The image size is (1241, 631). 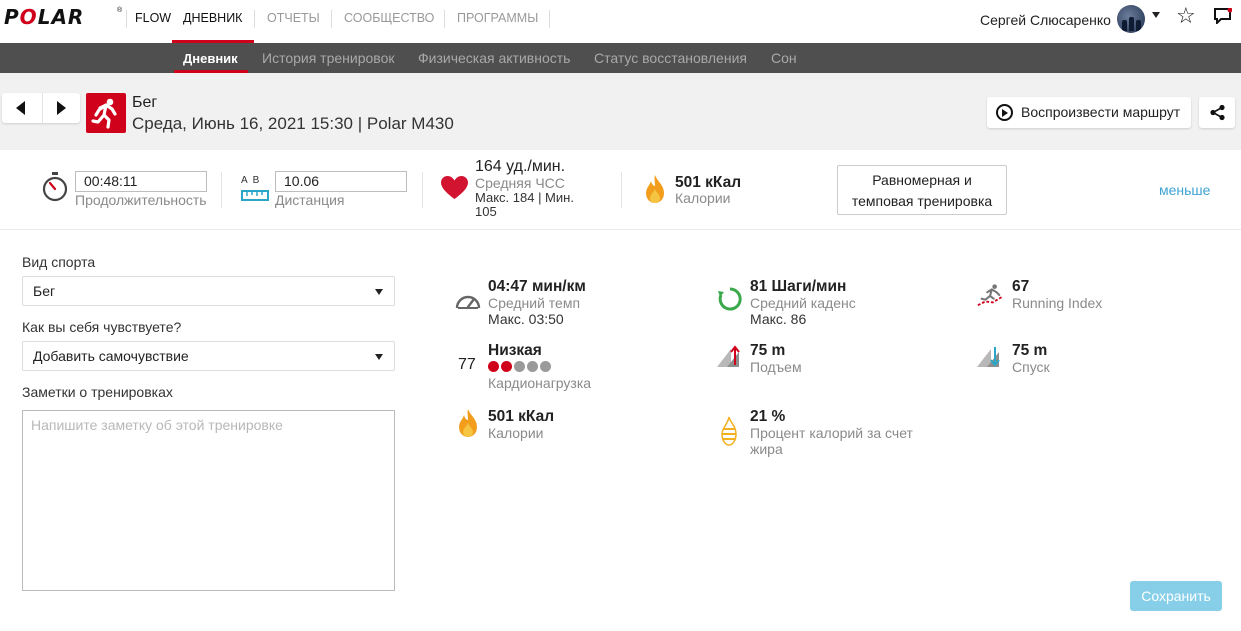 I want to click on pace-max: Макс. 03:50, so click(x=526, y=319).